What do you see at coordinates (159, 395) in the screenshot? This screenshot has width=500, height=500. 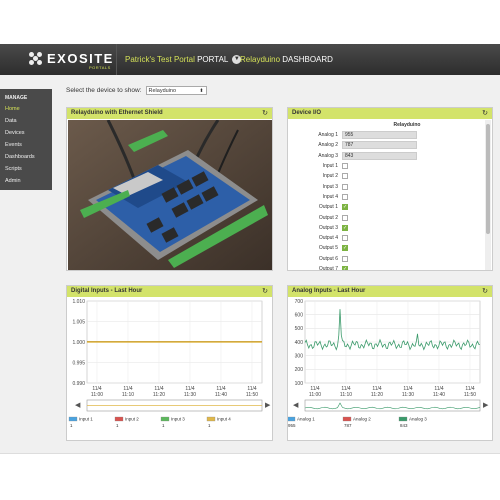 I see `x-tick-time: 11:20` at bounding box center [159, 395].